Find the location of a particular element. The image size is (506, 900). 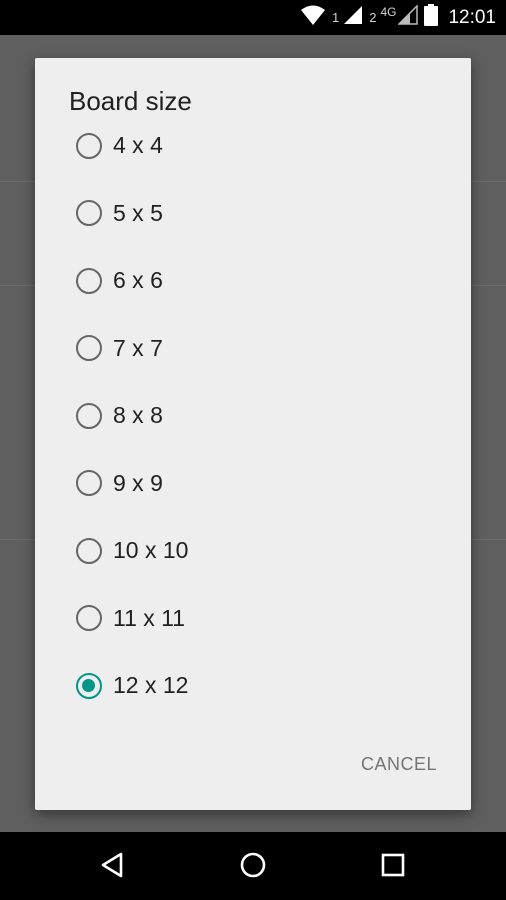

sim1-label: 1 is located at coordinates (335, 17).